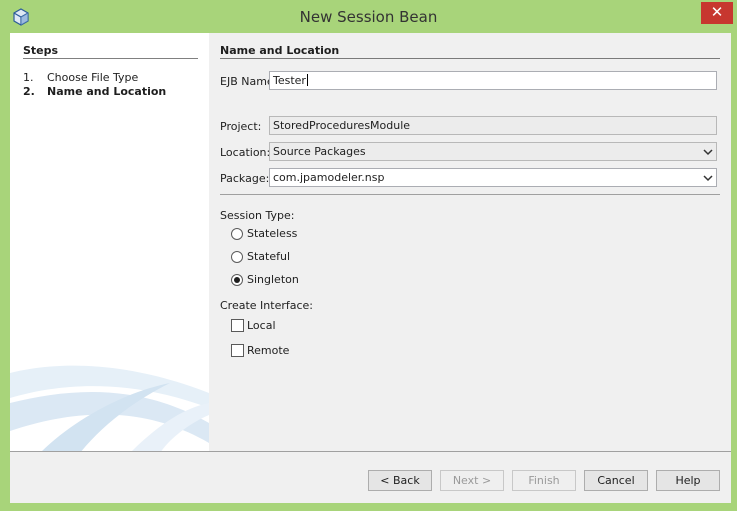 Image resolution: width=737 pixels, height=511 pixels. Describe the element at coordinates (267, 305) in the screenshot. I see `create-interface-label: Create Interface:` at that location.